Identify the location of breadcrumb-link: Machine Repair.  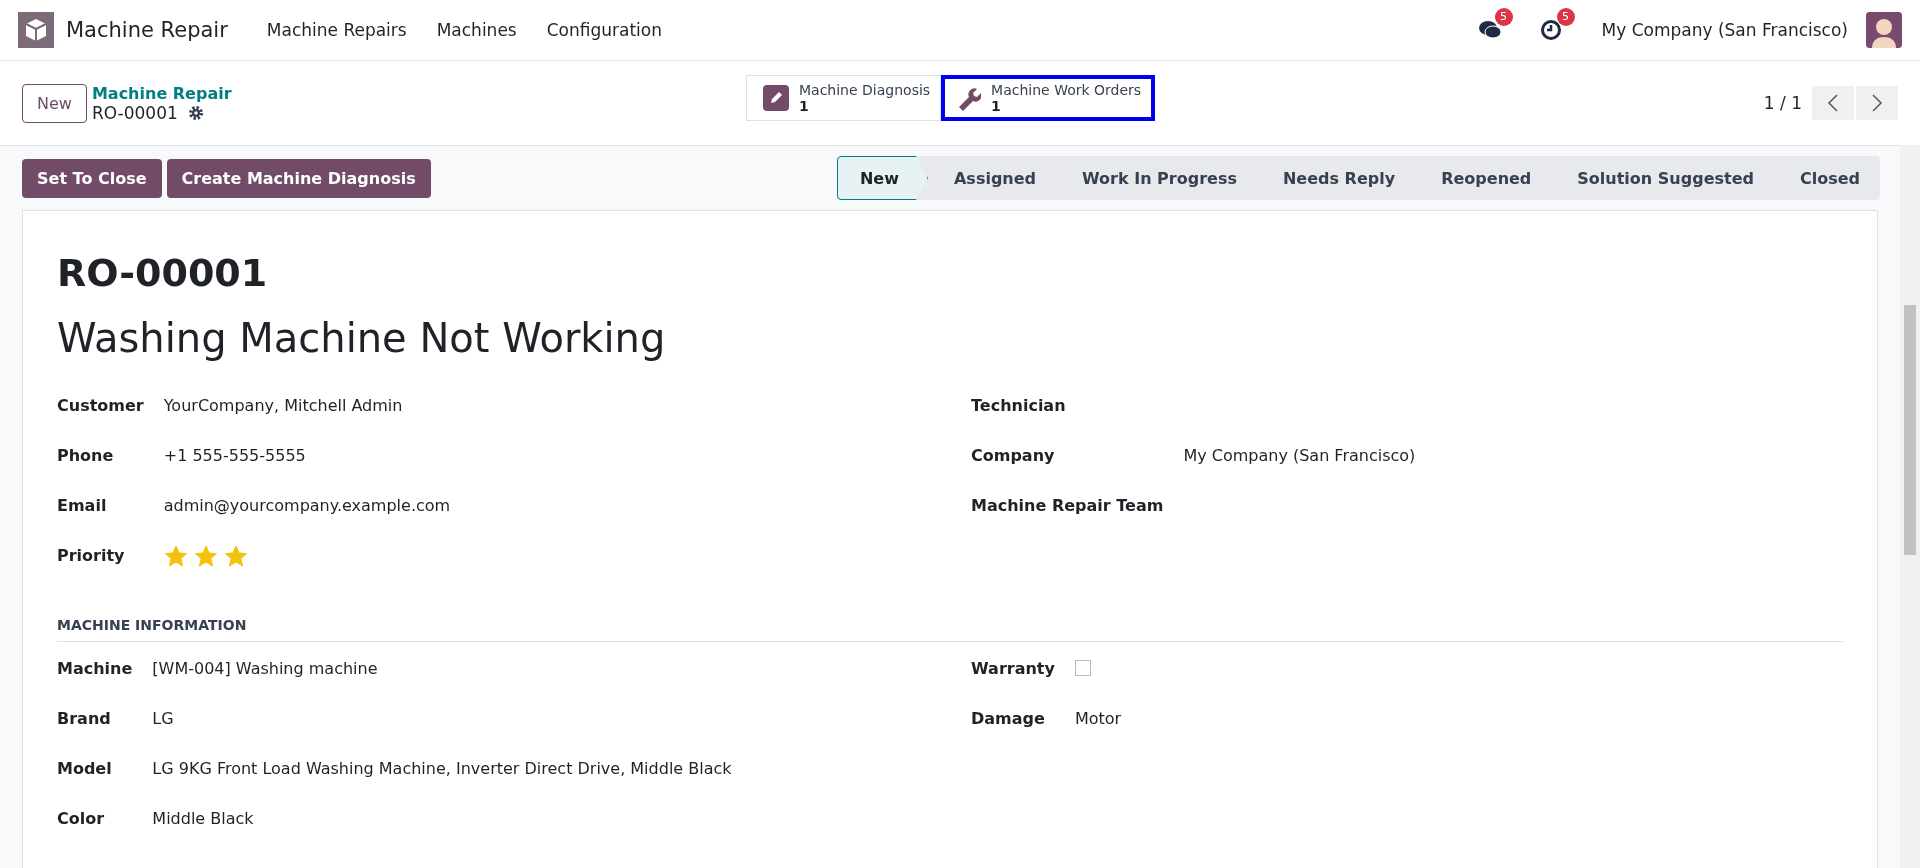
(161, 93).